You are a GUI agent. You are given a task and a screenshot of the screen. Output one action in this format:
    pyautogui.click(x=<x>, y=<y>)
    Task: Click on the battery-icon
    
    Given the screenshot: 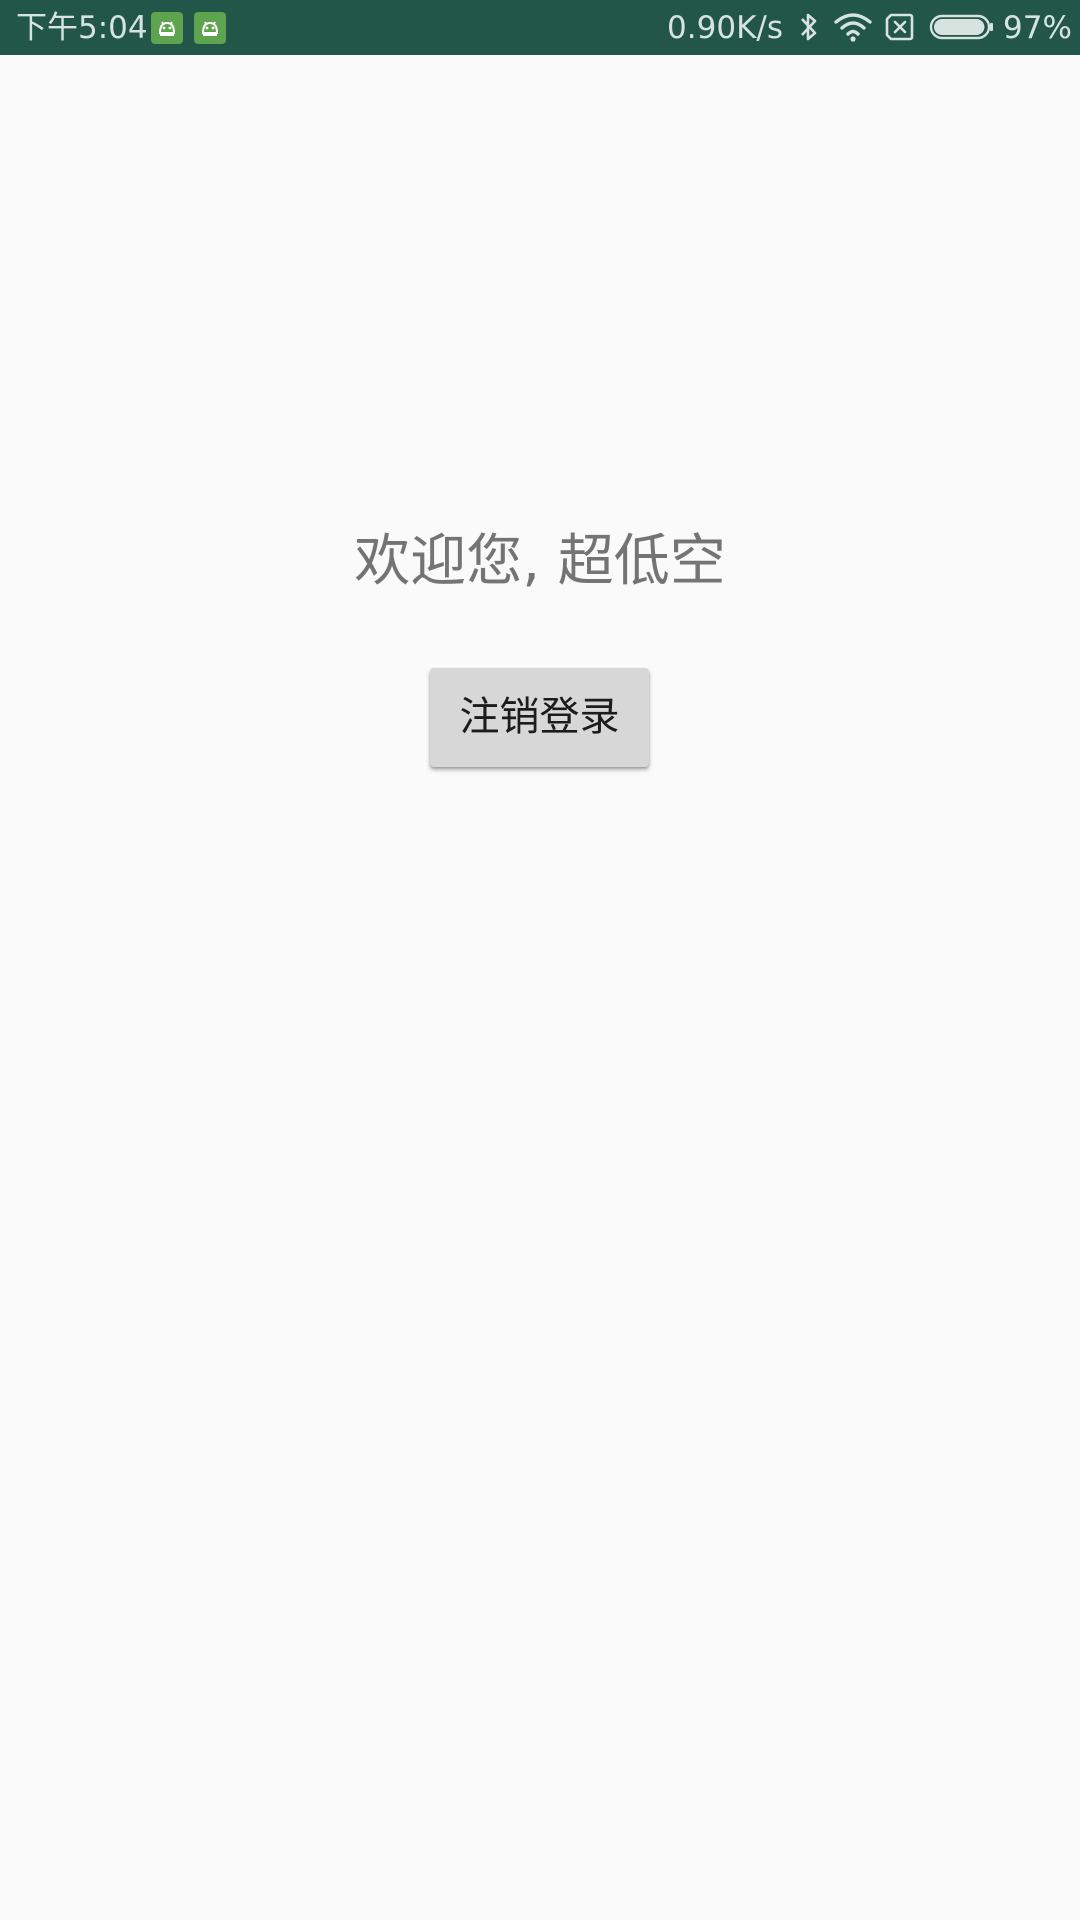 What is the action you would take?
    pyautogui.click(x=962, y=31)
    